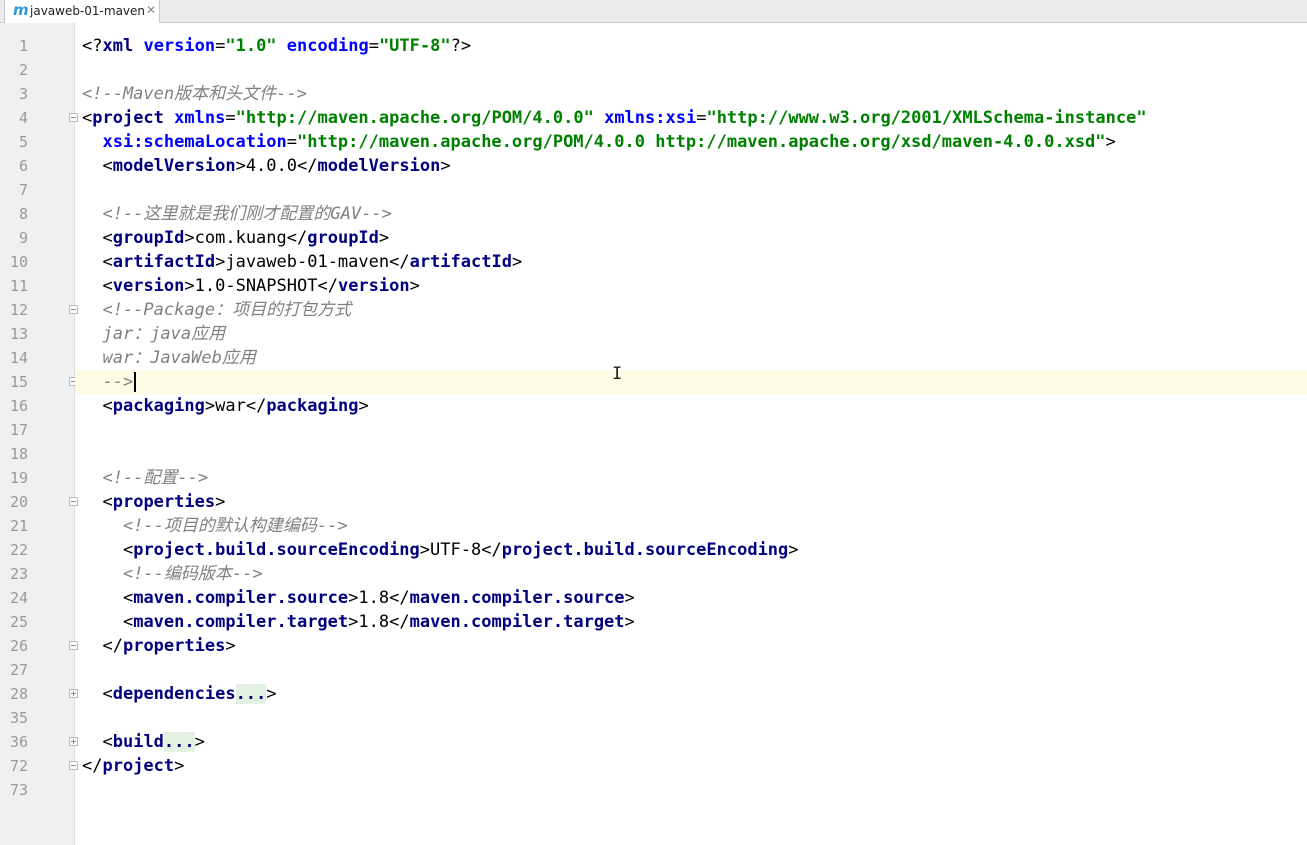  I want to click on code-line: <build...>, so click(691, 742).